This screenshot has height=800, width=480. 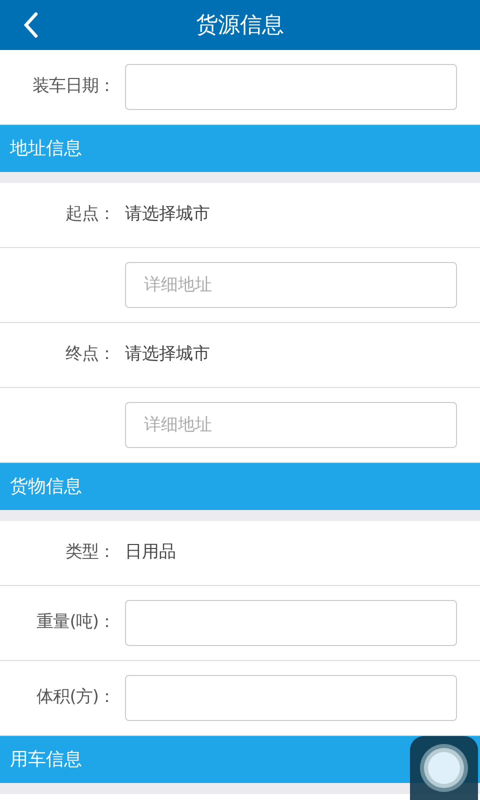 I want to click on back-icon, so click(x=31, y=25).